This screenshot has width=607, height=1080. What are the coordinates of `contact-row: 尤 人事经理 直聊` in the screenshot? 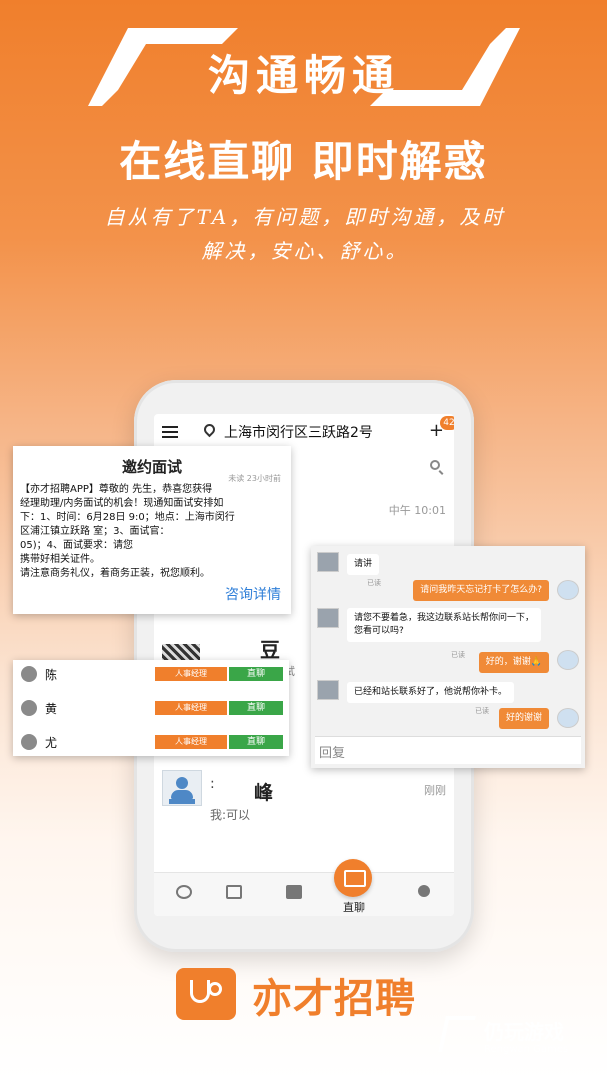 It's located at (151, 743).